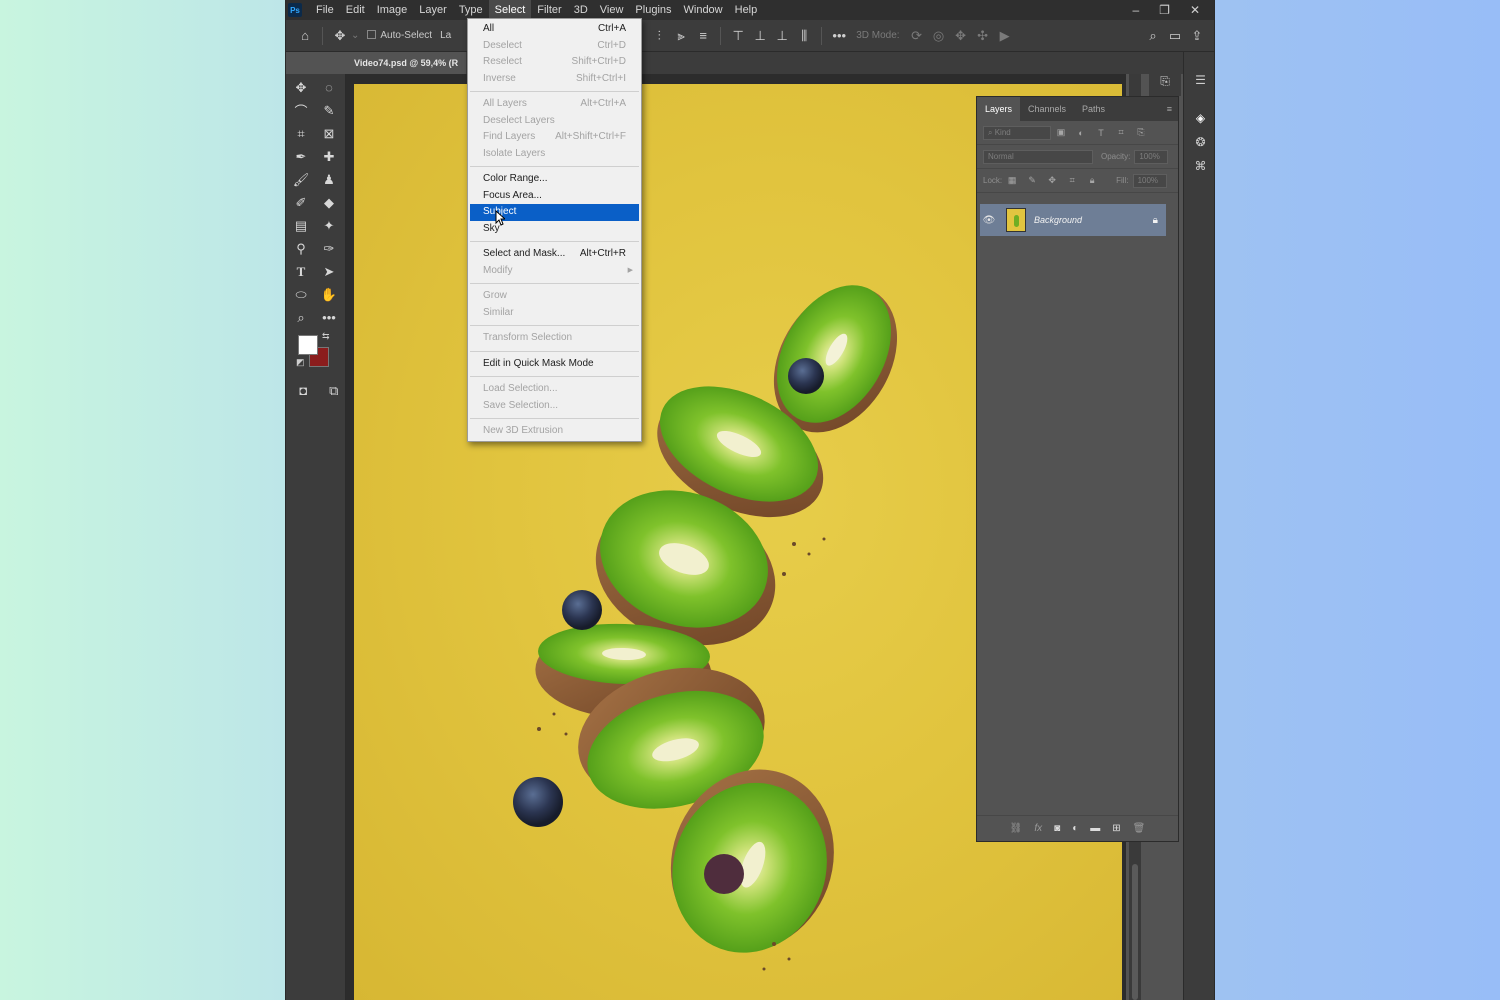 This screenshot has height=1000, width=1500. I want to click on tab-layers: Layers, so click(999, 109).